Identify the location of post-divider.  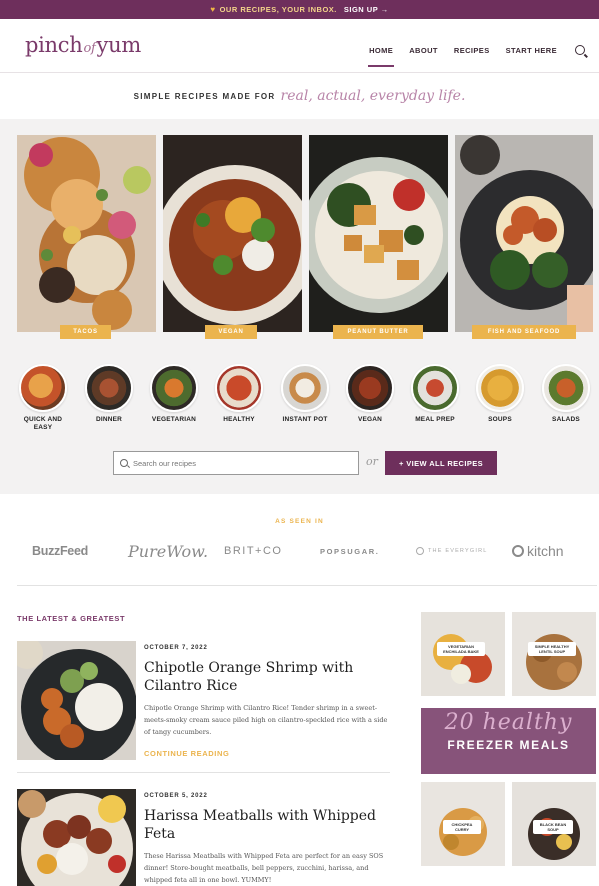
(203, 772).